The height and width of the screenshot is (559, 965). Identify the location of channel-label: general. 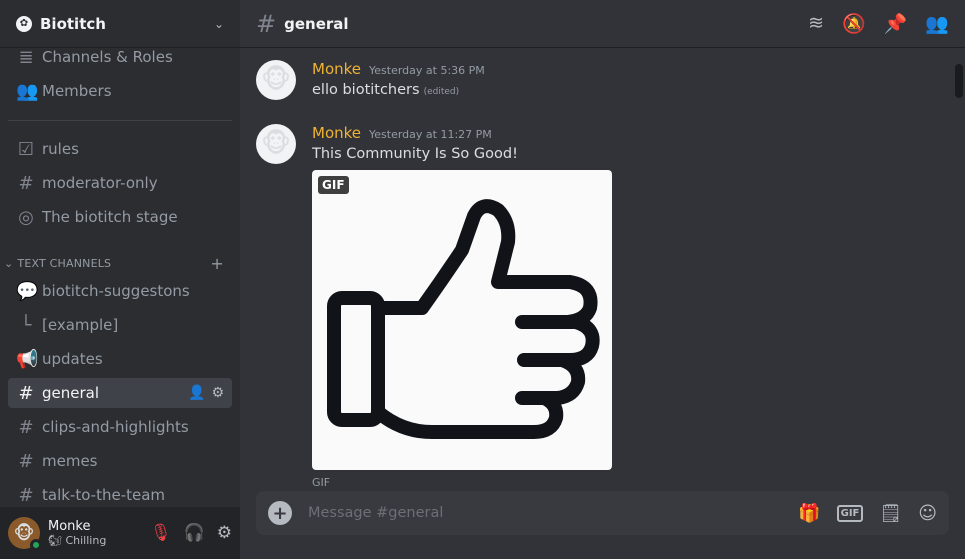
(71, 393).